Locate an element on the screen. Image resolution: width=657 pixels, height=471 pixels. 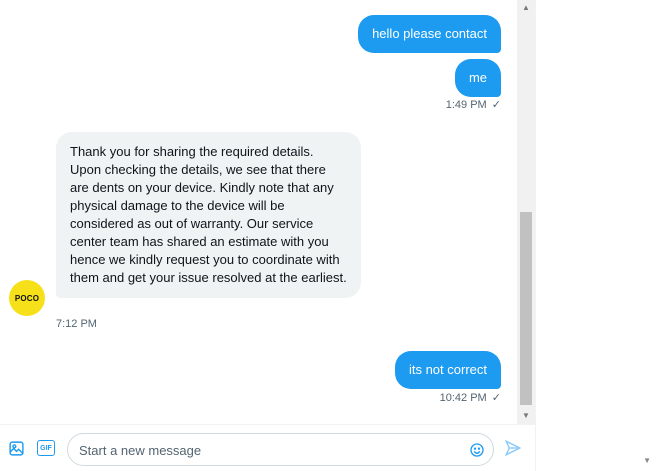
scroll-up-arrow: ▲ is located at coordinates (526, 7).